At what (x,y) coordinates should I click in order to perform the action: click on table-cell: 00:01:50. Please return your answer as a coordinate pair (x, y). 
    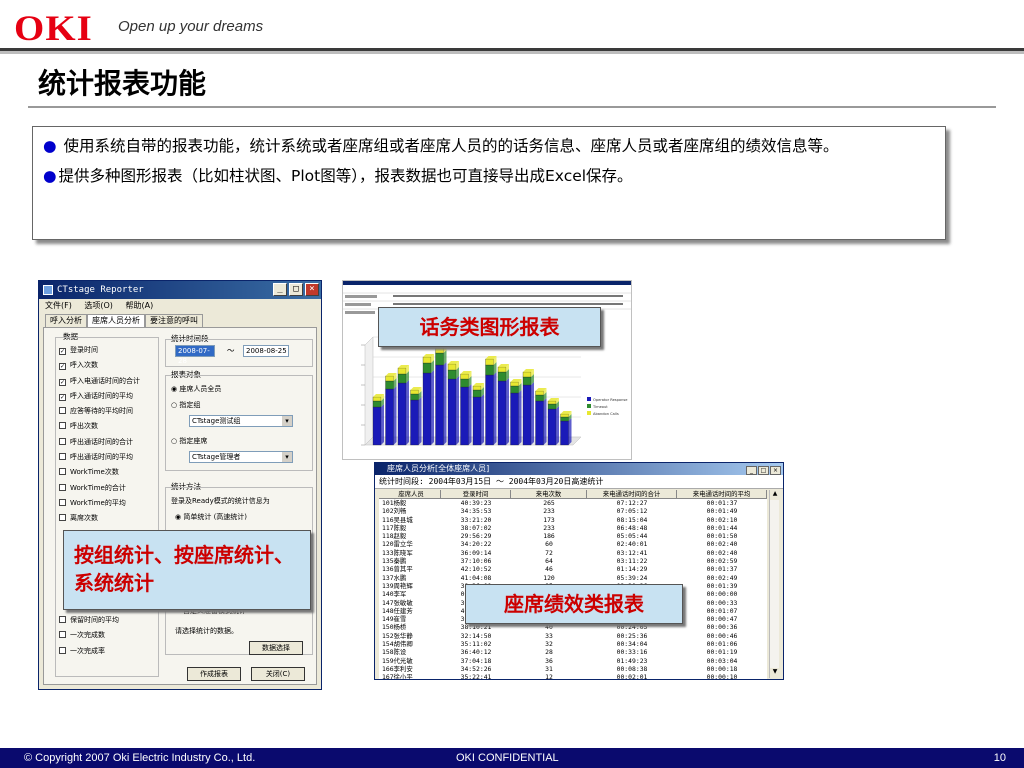
    Looking at the image, I should click on (722, 536).